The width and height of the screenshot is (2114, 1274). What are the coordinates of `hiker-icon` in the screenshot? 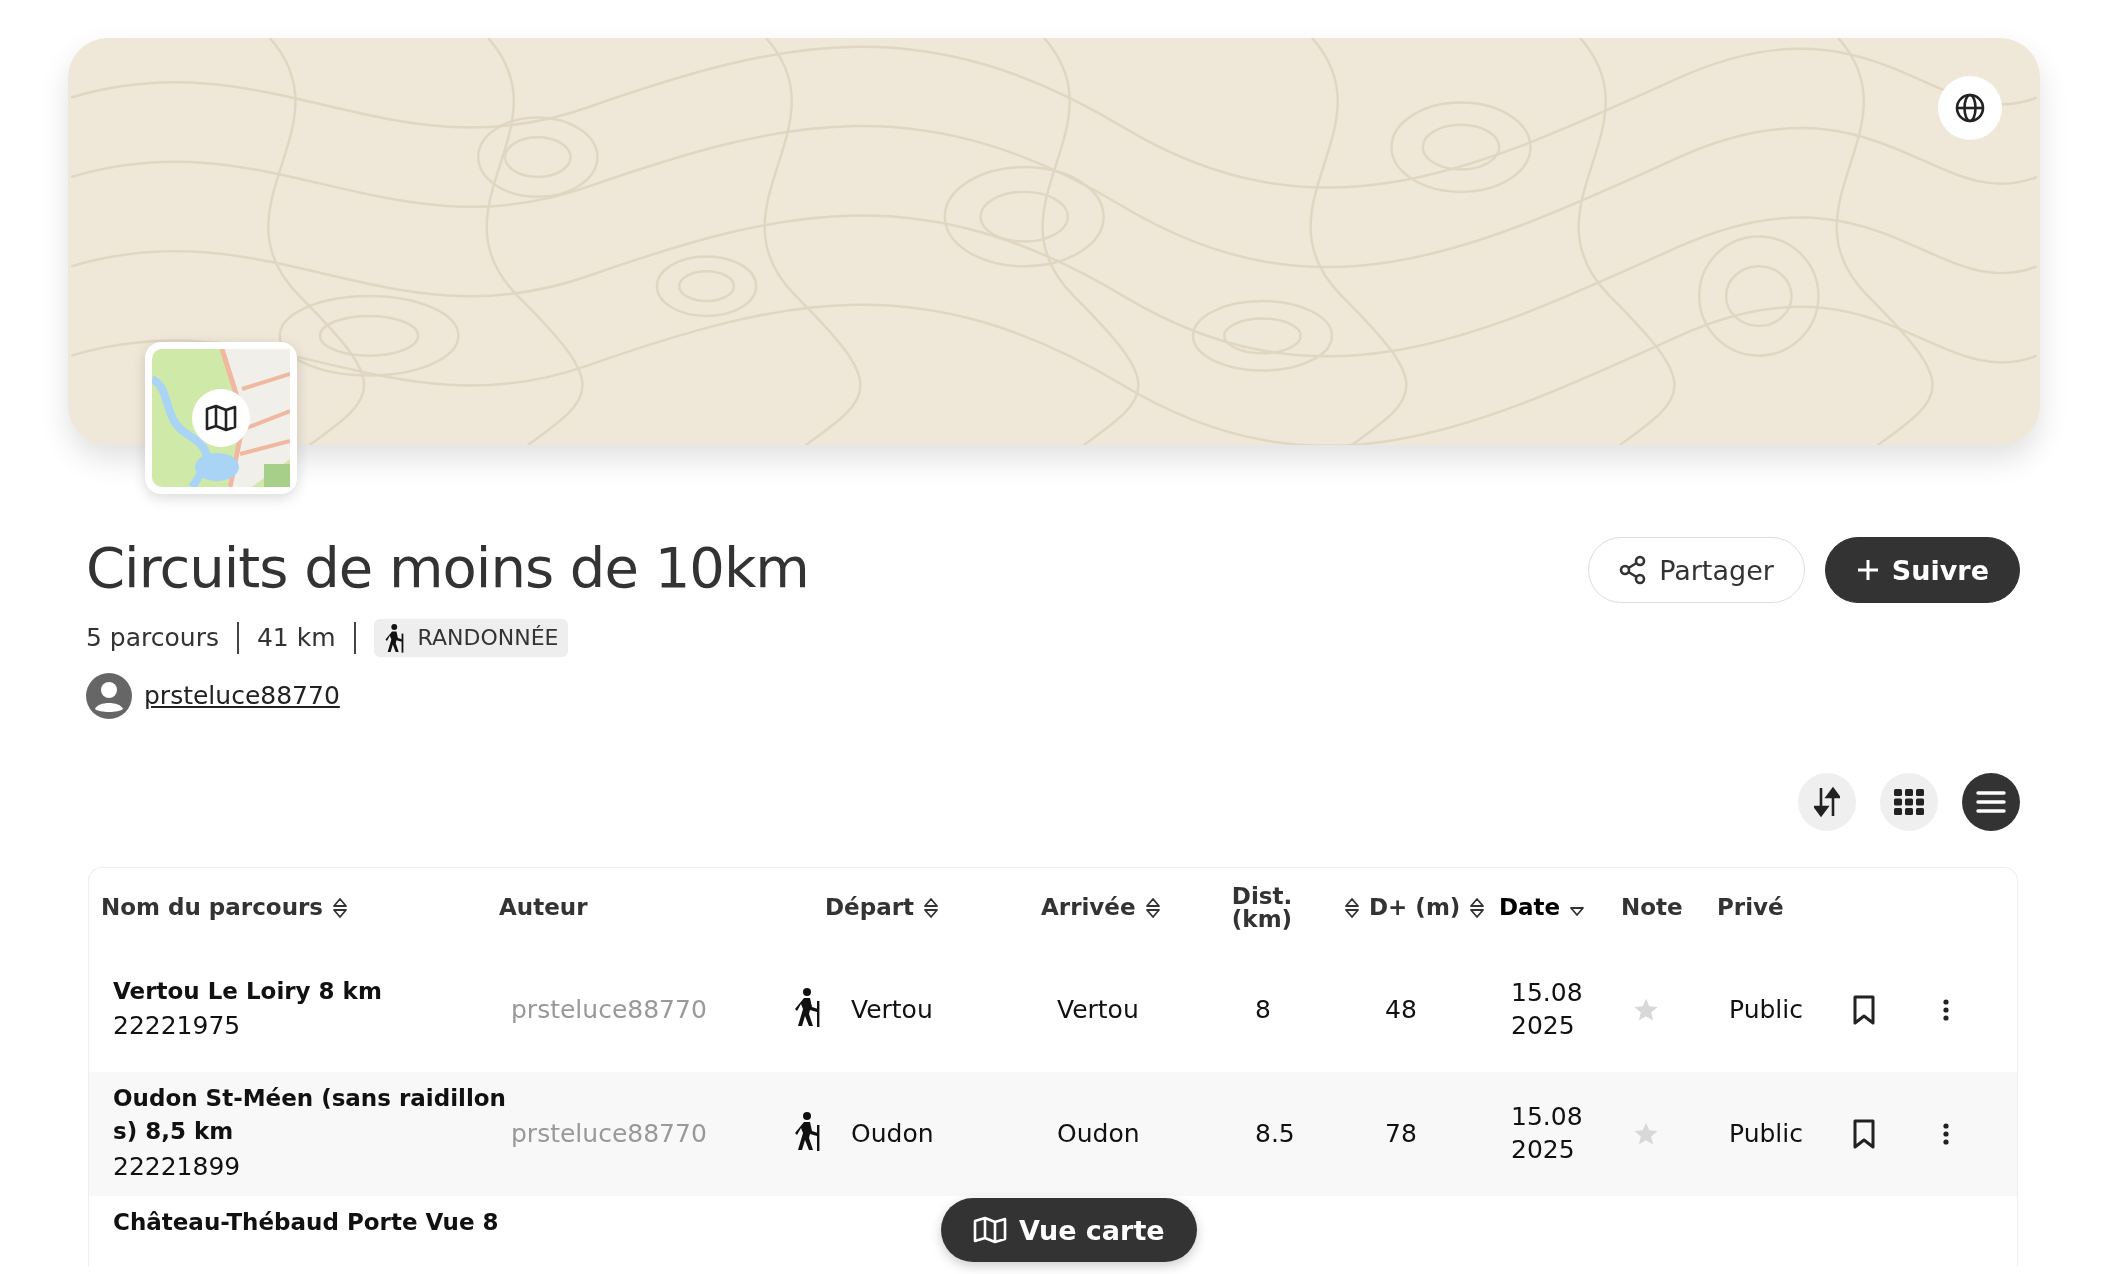 It's located at (394, 637).